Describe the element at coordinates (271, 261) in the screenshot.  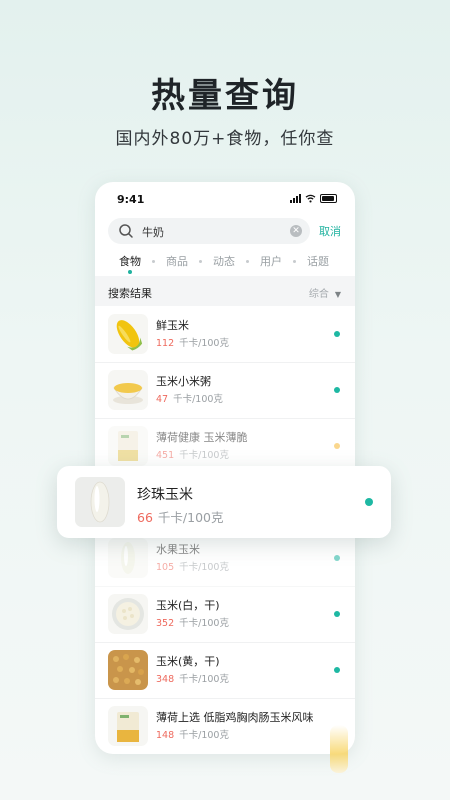
I see `tab-users: 用户` at that location.